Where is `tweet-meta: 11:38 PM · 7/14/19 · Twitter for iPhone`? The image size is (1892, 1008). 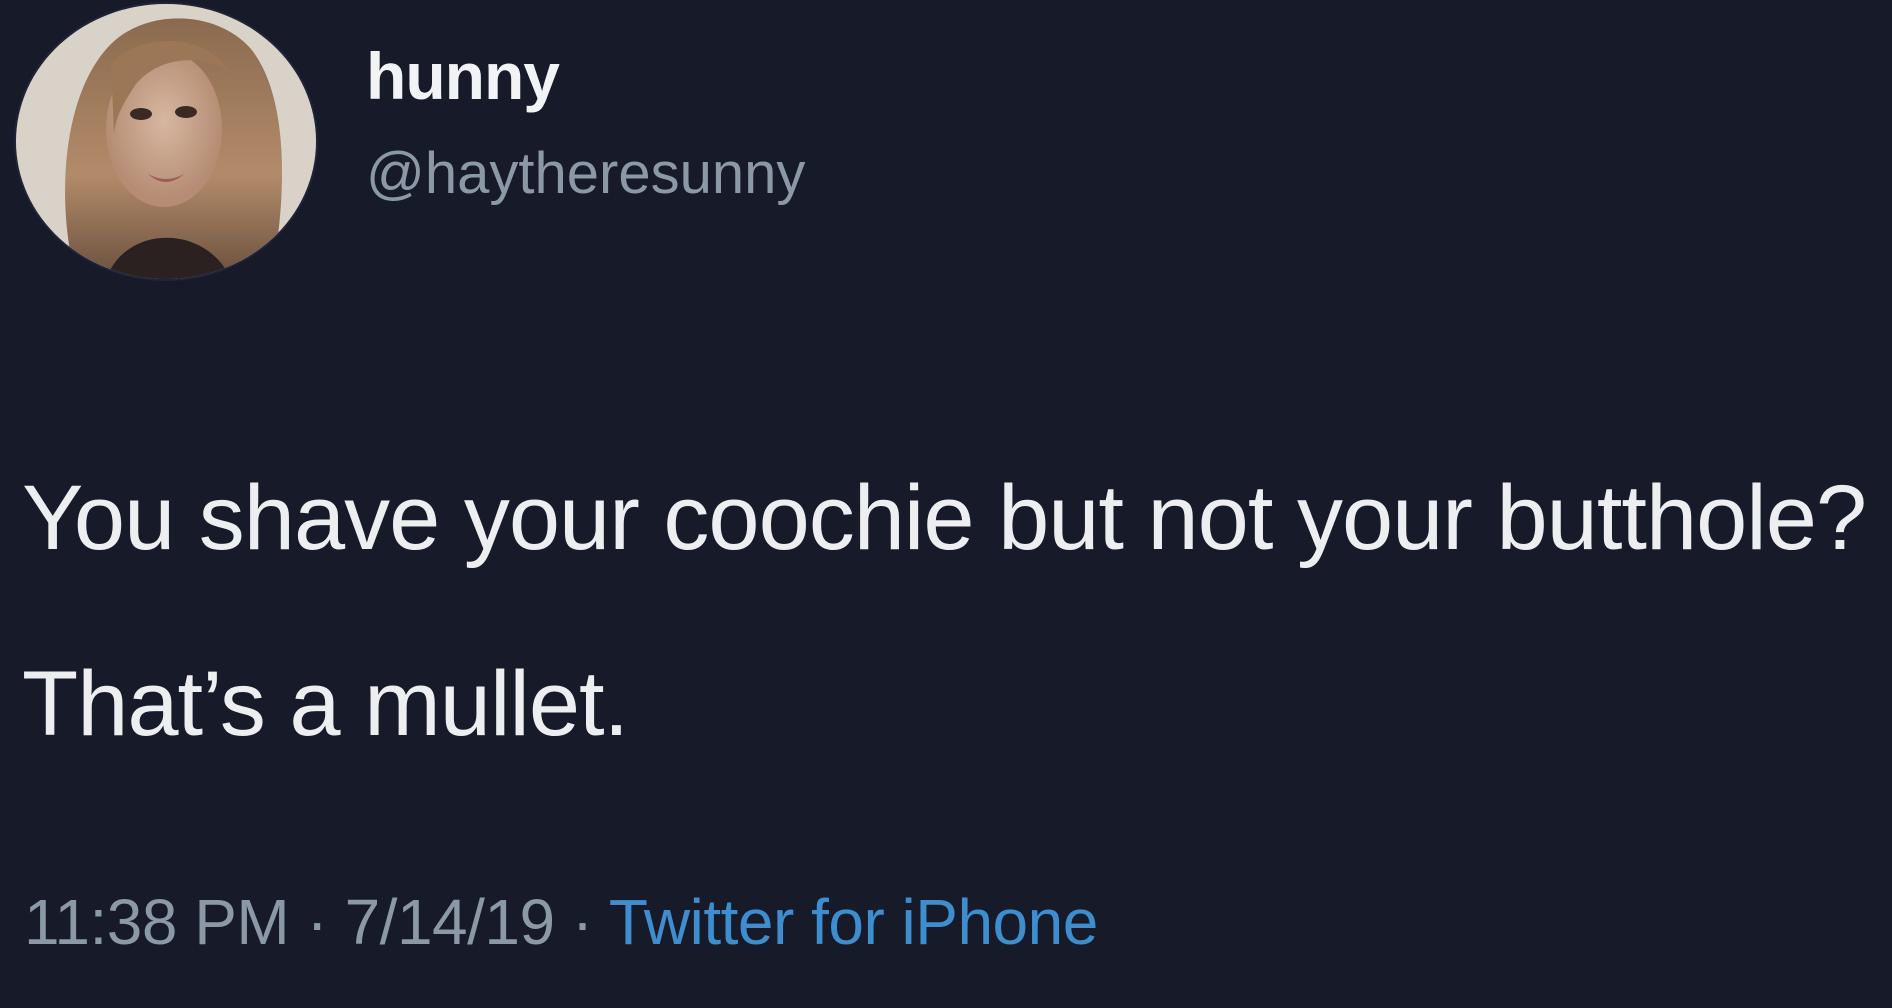 tweet-meta: 11:38 PM · 7/14/19 · Twitter for iPhone is located at coordinates (561, 922).